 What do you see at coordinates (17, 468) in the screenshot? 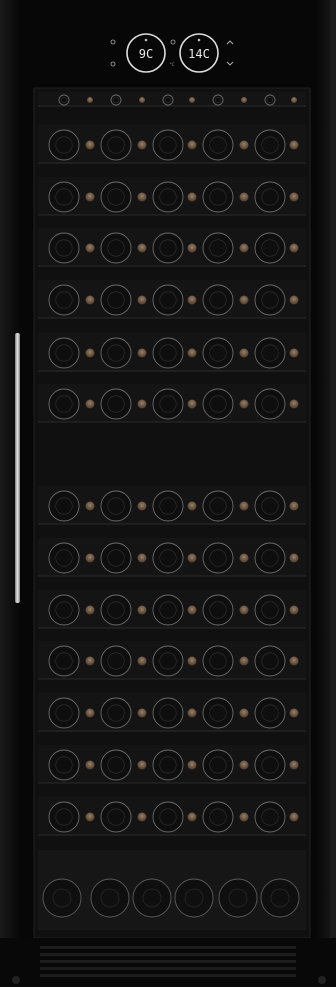
I see `door-handle` at bounding box center [17, 468].